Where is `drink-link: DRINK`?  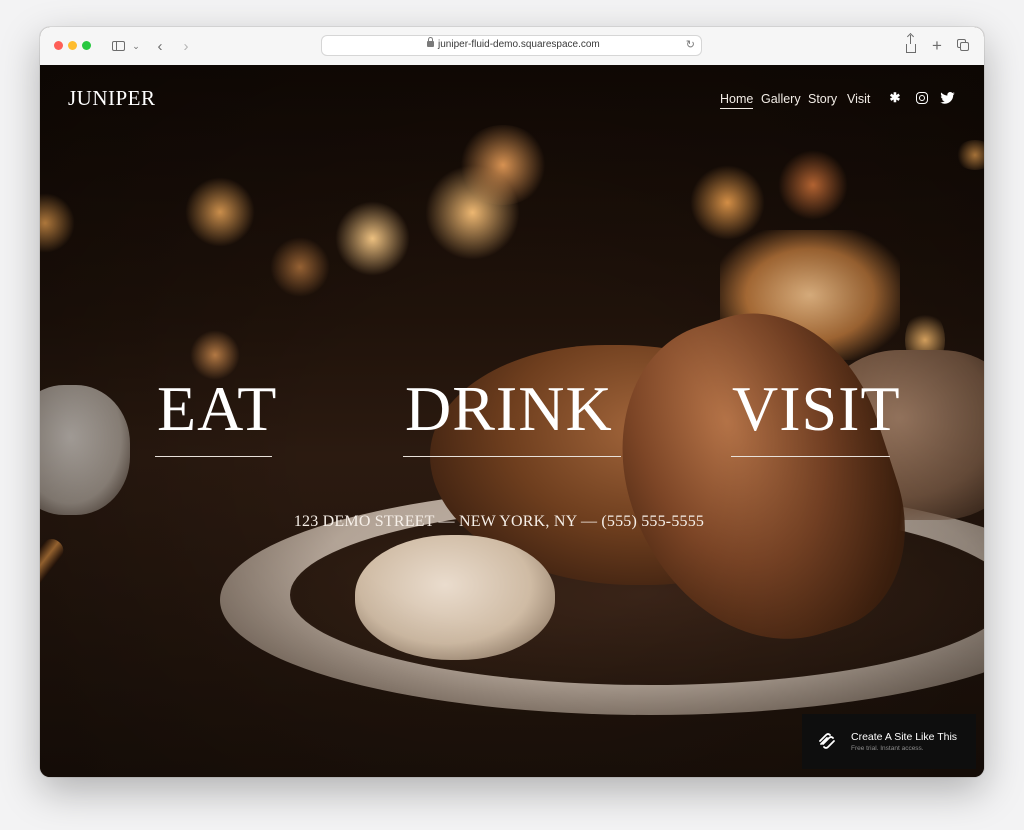 drink-link: DRINK is located at coordinates (509, 409).